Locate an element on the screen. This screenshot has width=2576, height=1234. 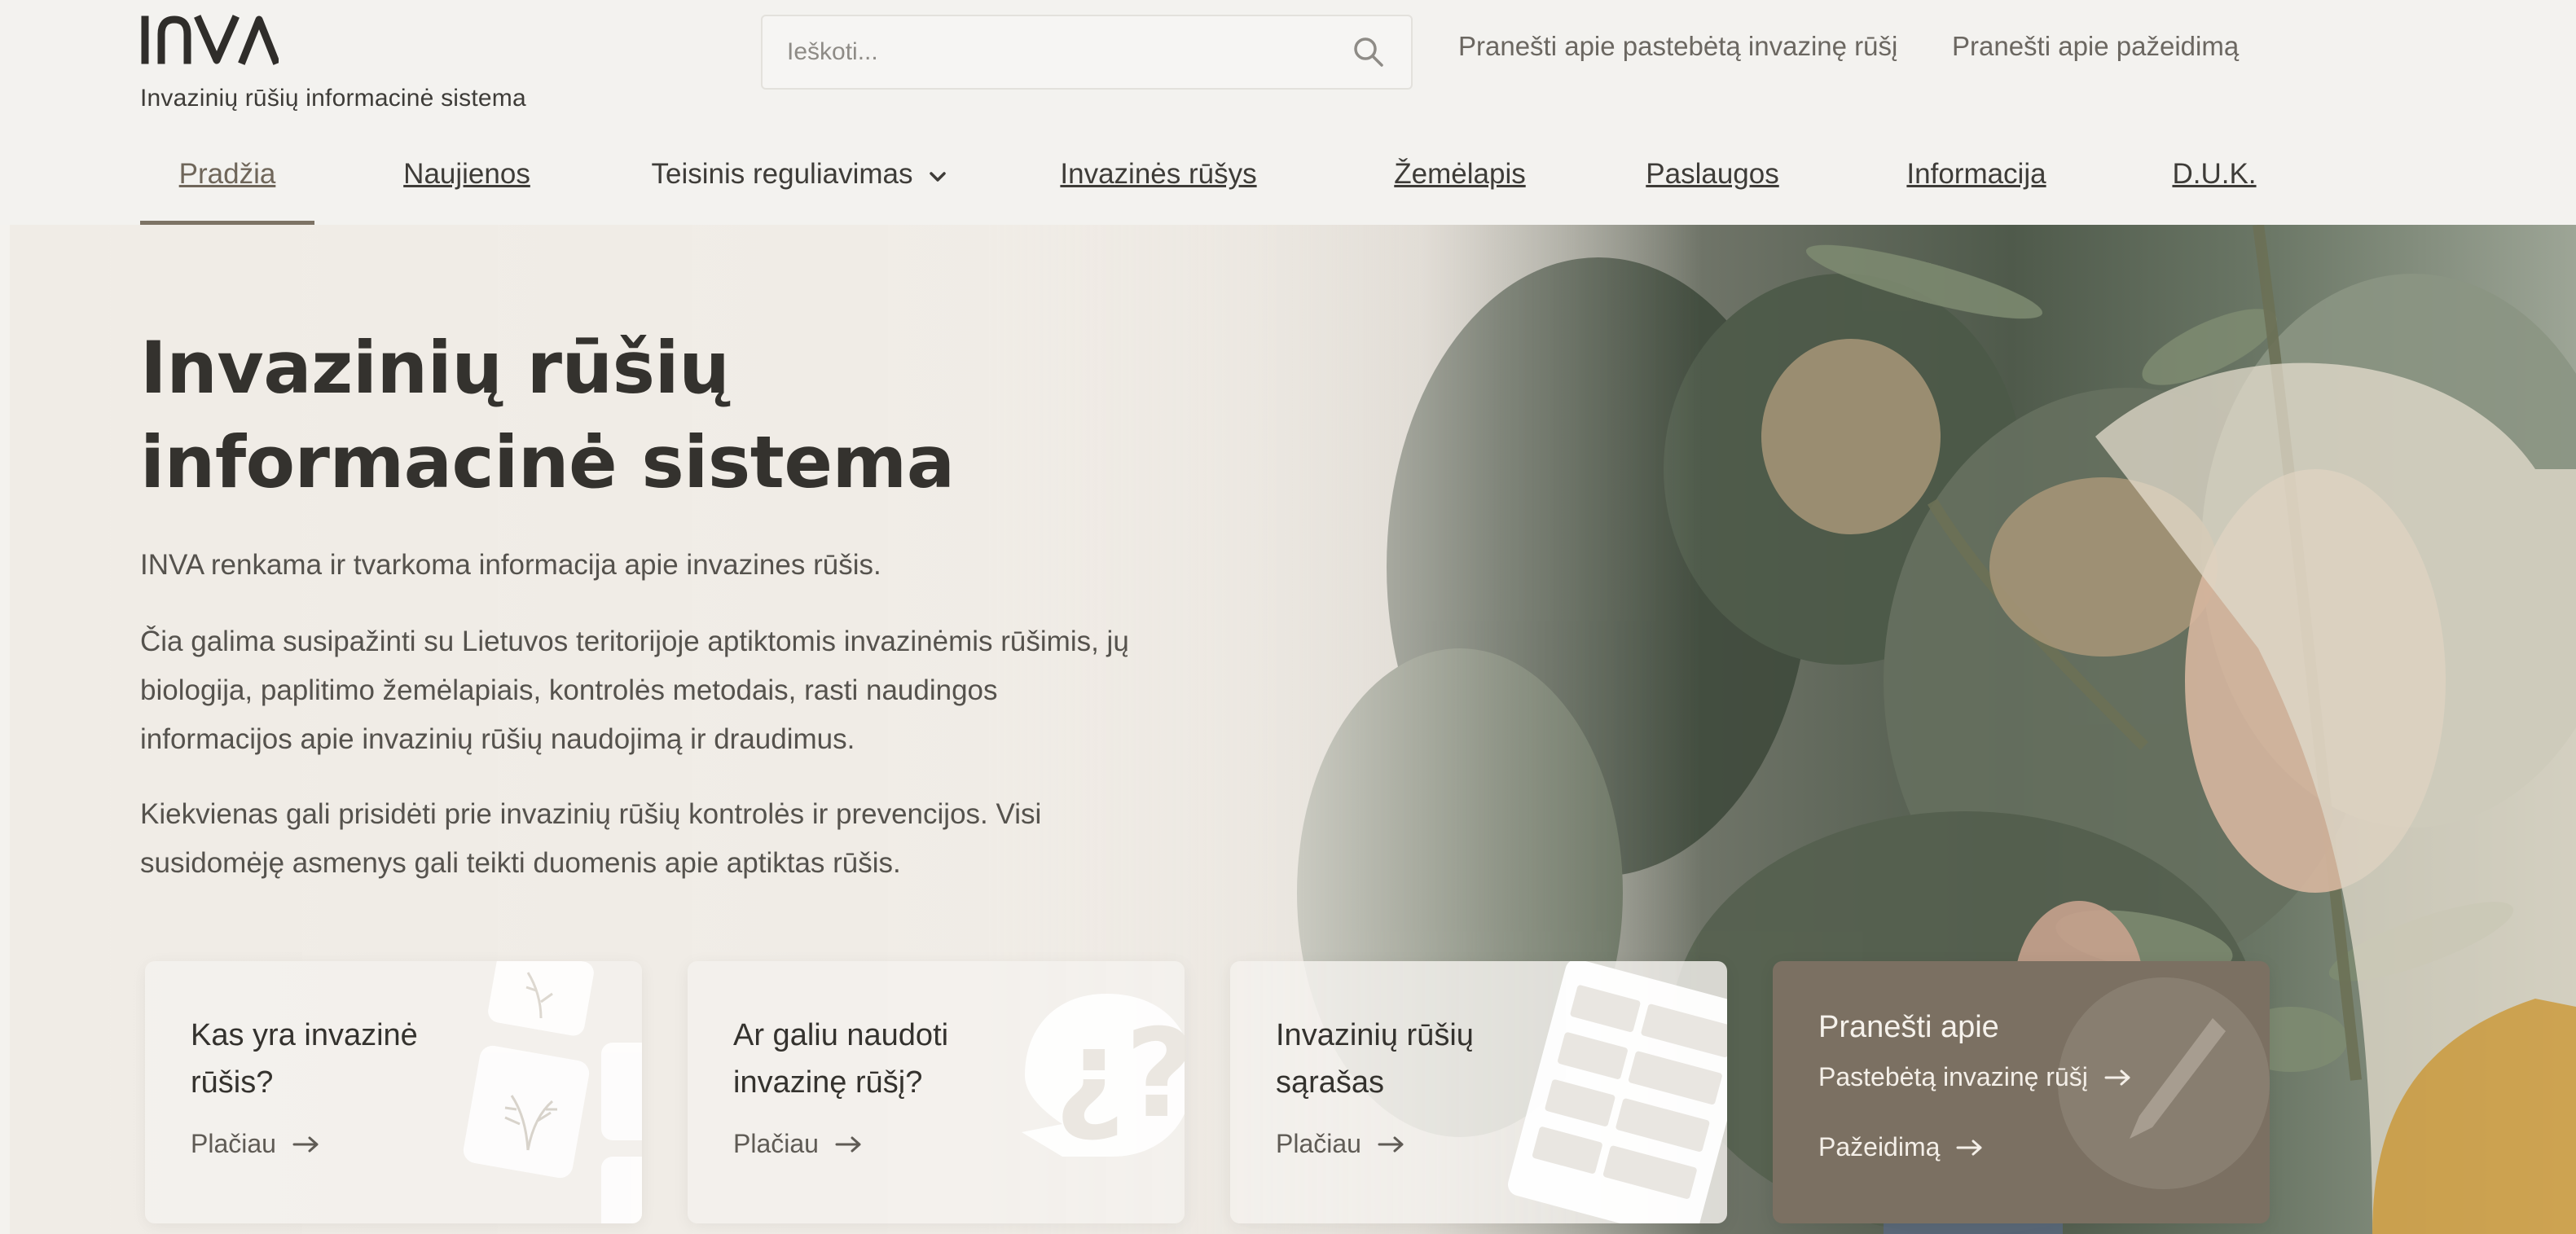
card-species-list: Invazinių rūšių sąrašas Plačiau is located at coordinates (1478, 1092).